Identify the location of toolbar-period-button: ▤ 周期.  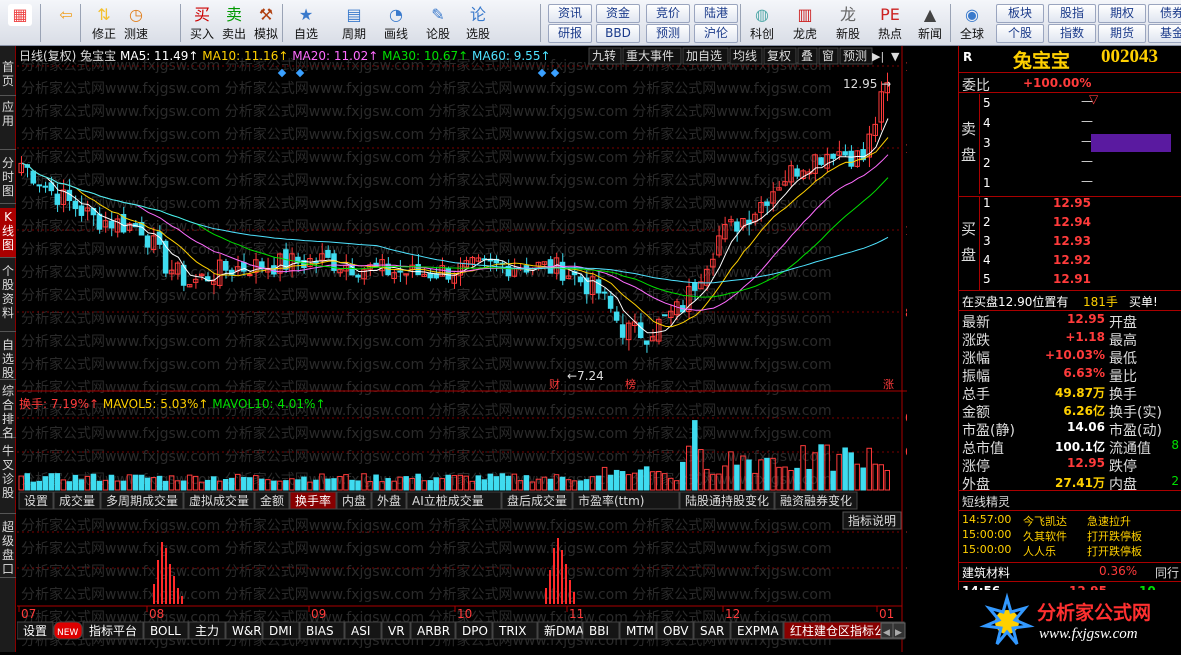
(354, 23).